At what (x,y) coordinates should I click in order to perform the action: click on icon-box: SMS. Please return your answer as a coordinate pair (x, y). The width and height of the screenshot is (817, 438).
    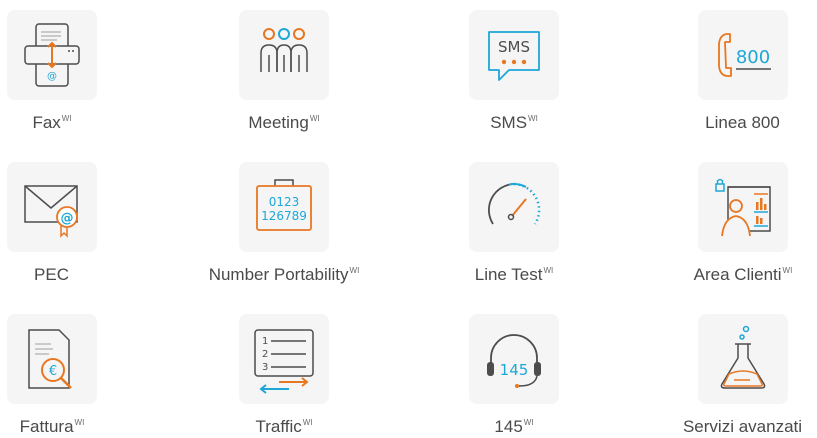
    Looking at the image, I should click on (514, 55).